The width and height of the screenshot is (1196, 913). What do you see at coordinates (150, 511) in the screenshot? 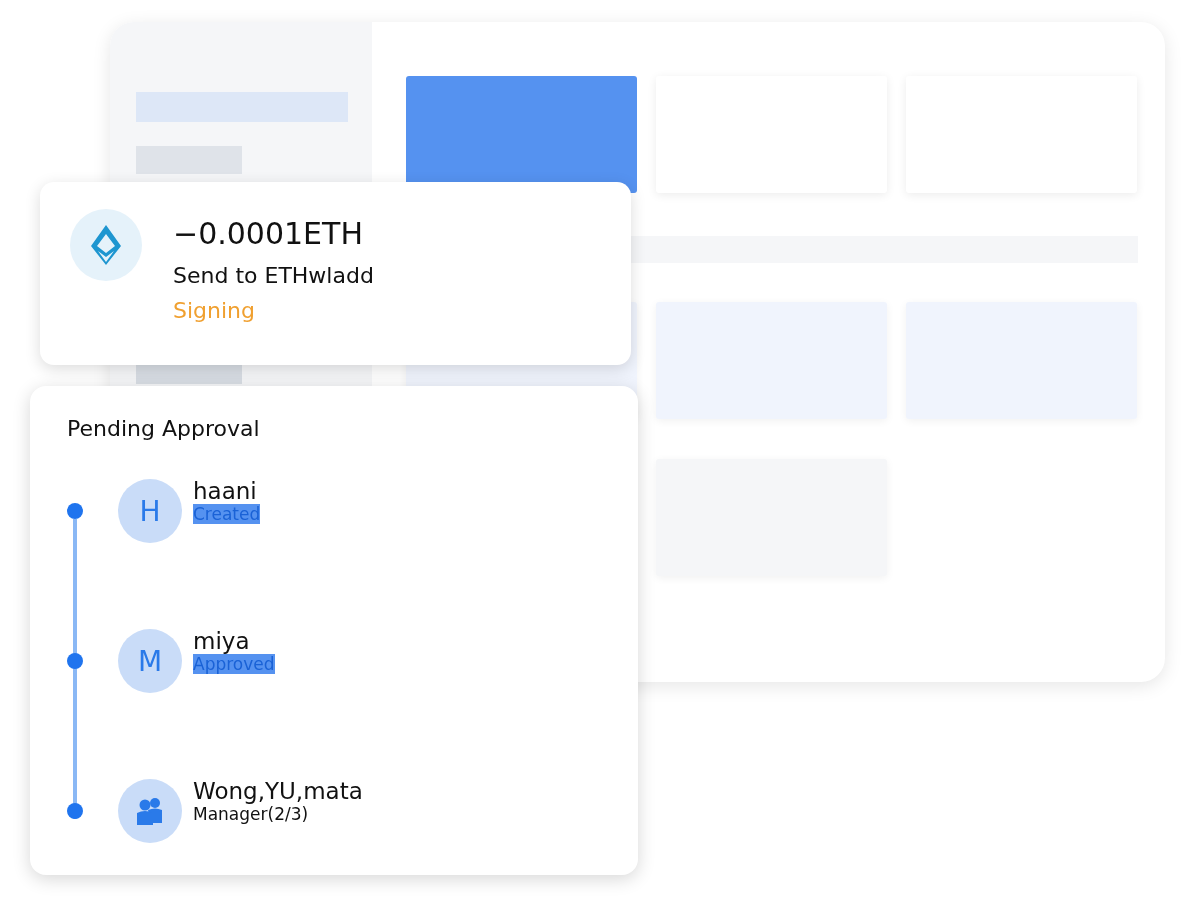
I see `avatar-initial: H` at bounding box center [150, 511].